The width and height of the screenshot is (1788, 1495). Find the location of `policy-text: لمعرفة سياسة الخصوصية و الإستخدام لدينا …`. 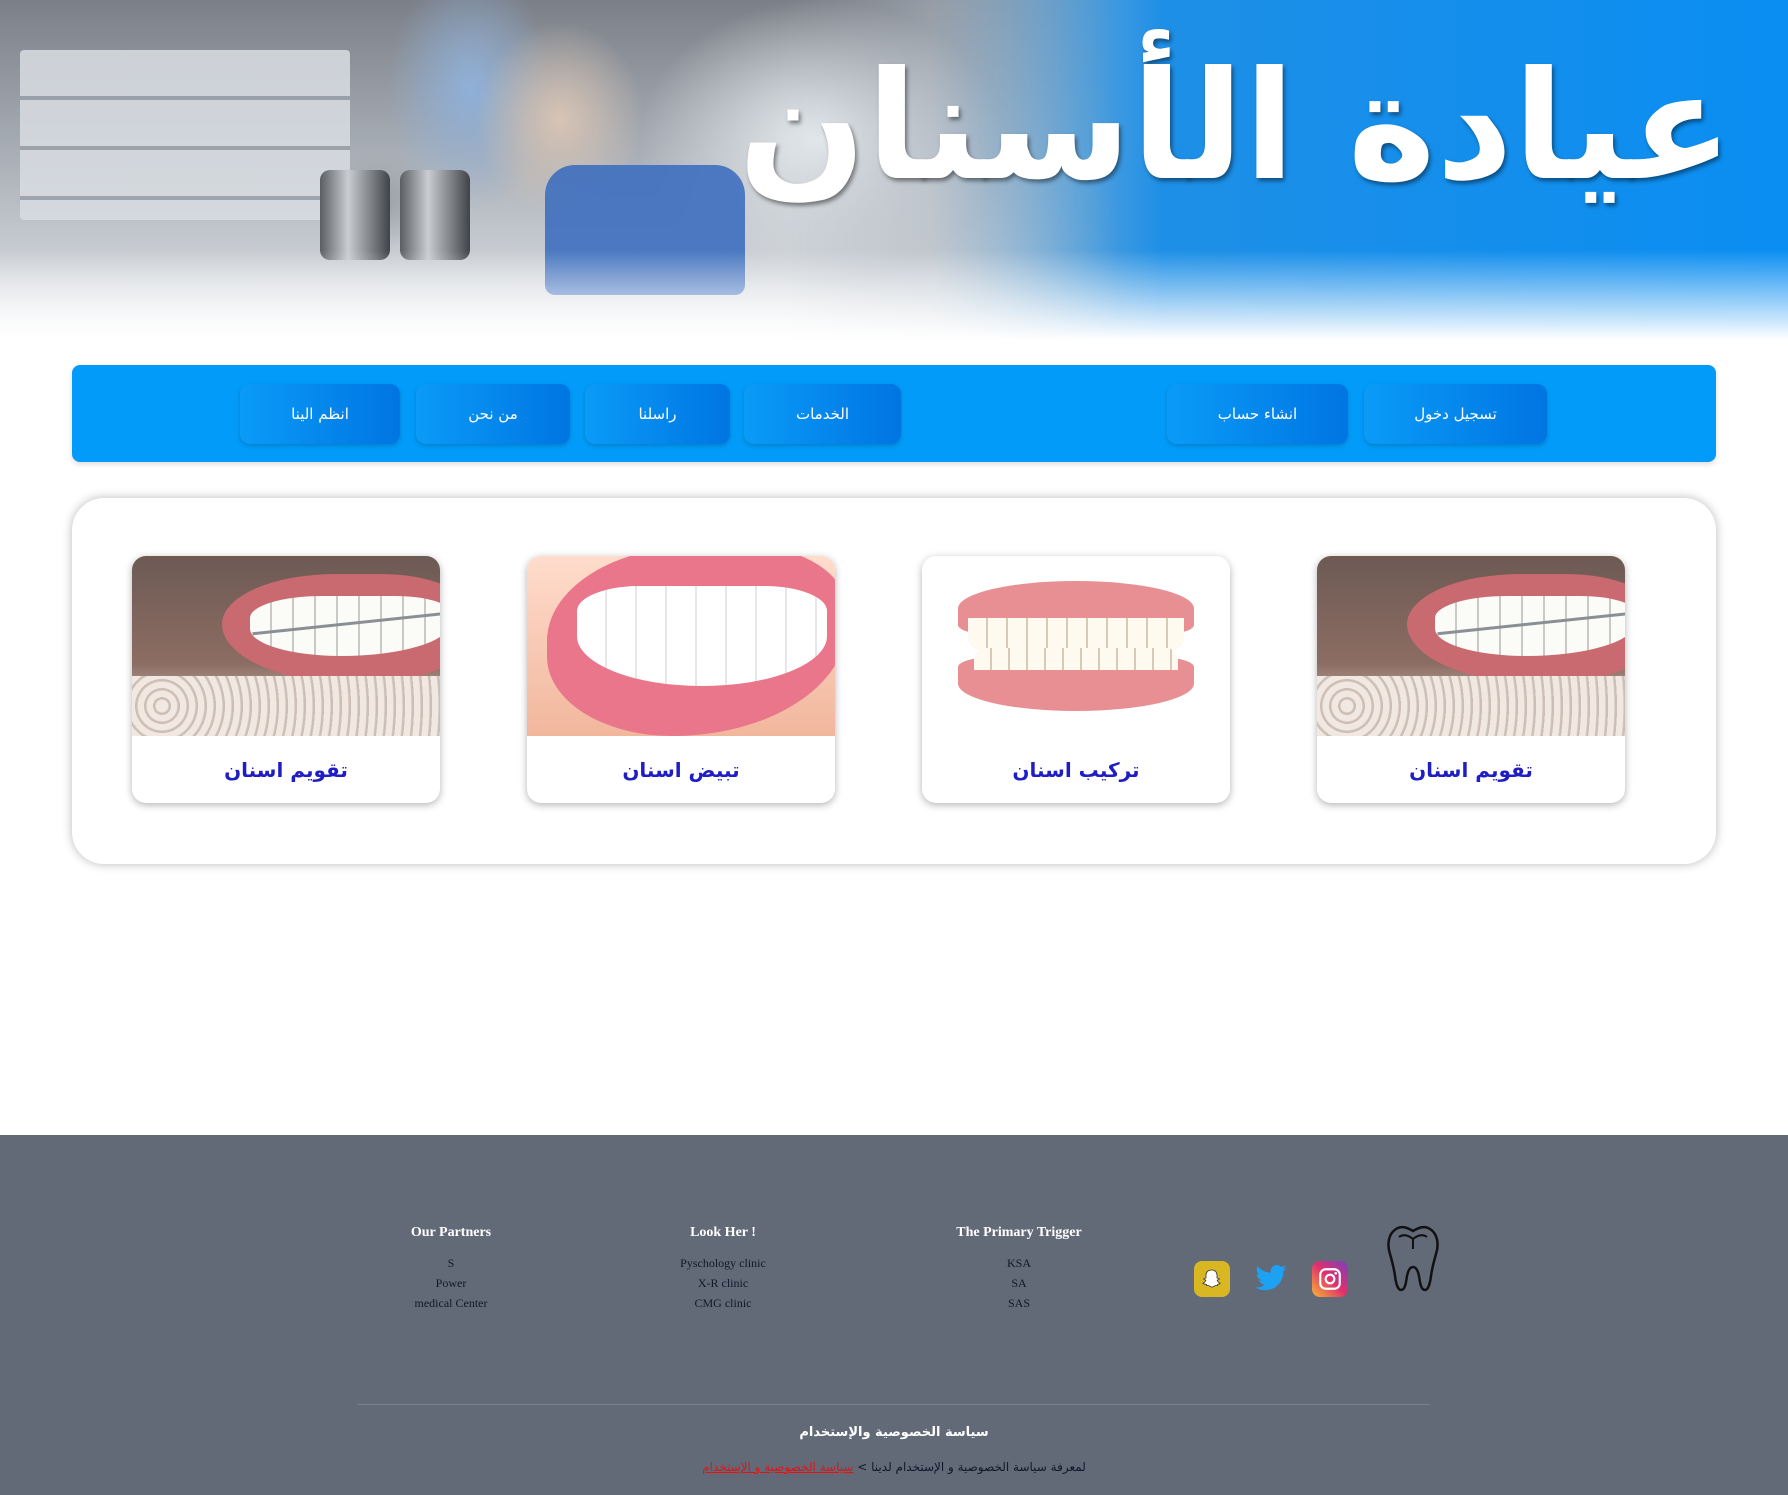

policy-text: لمعرفة سياسة الخصوصية و الإستخدام لدينا … is located at coordinates (894, 1467).